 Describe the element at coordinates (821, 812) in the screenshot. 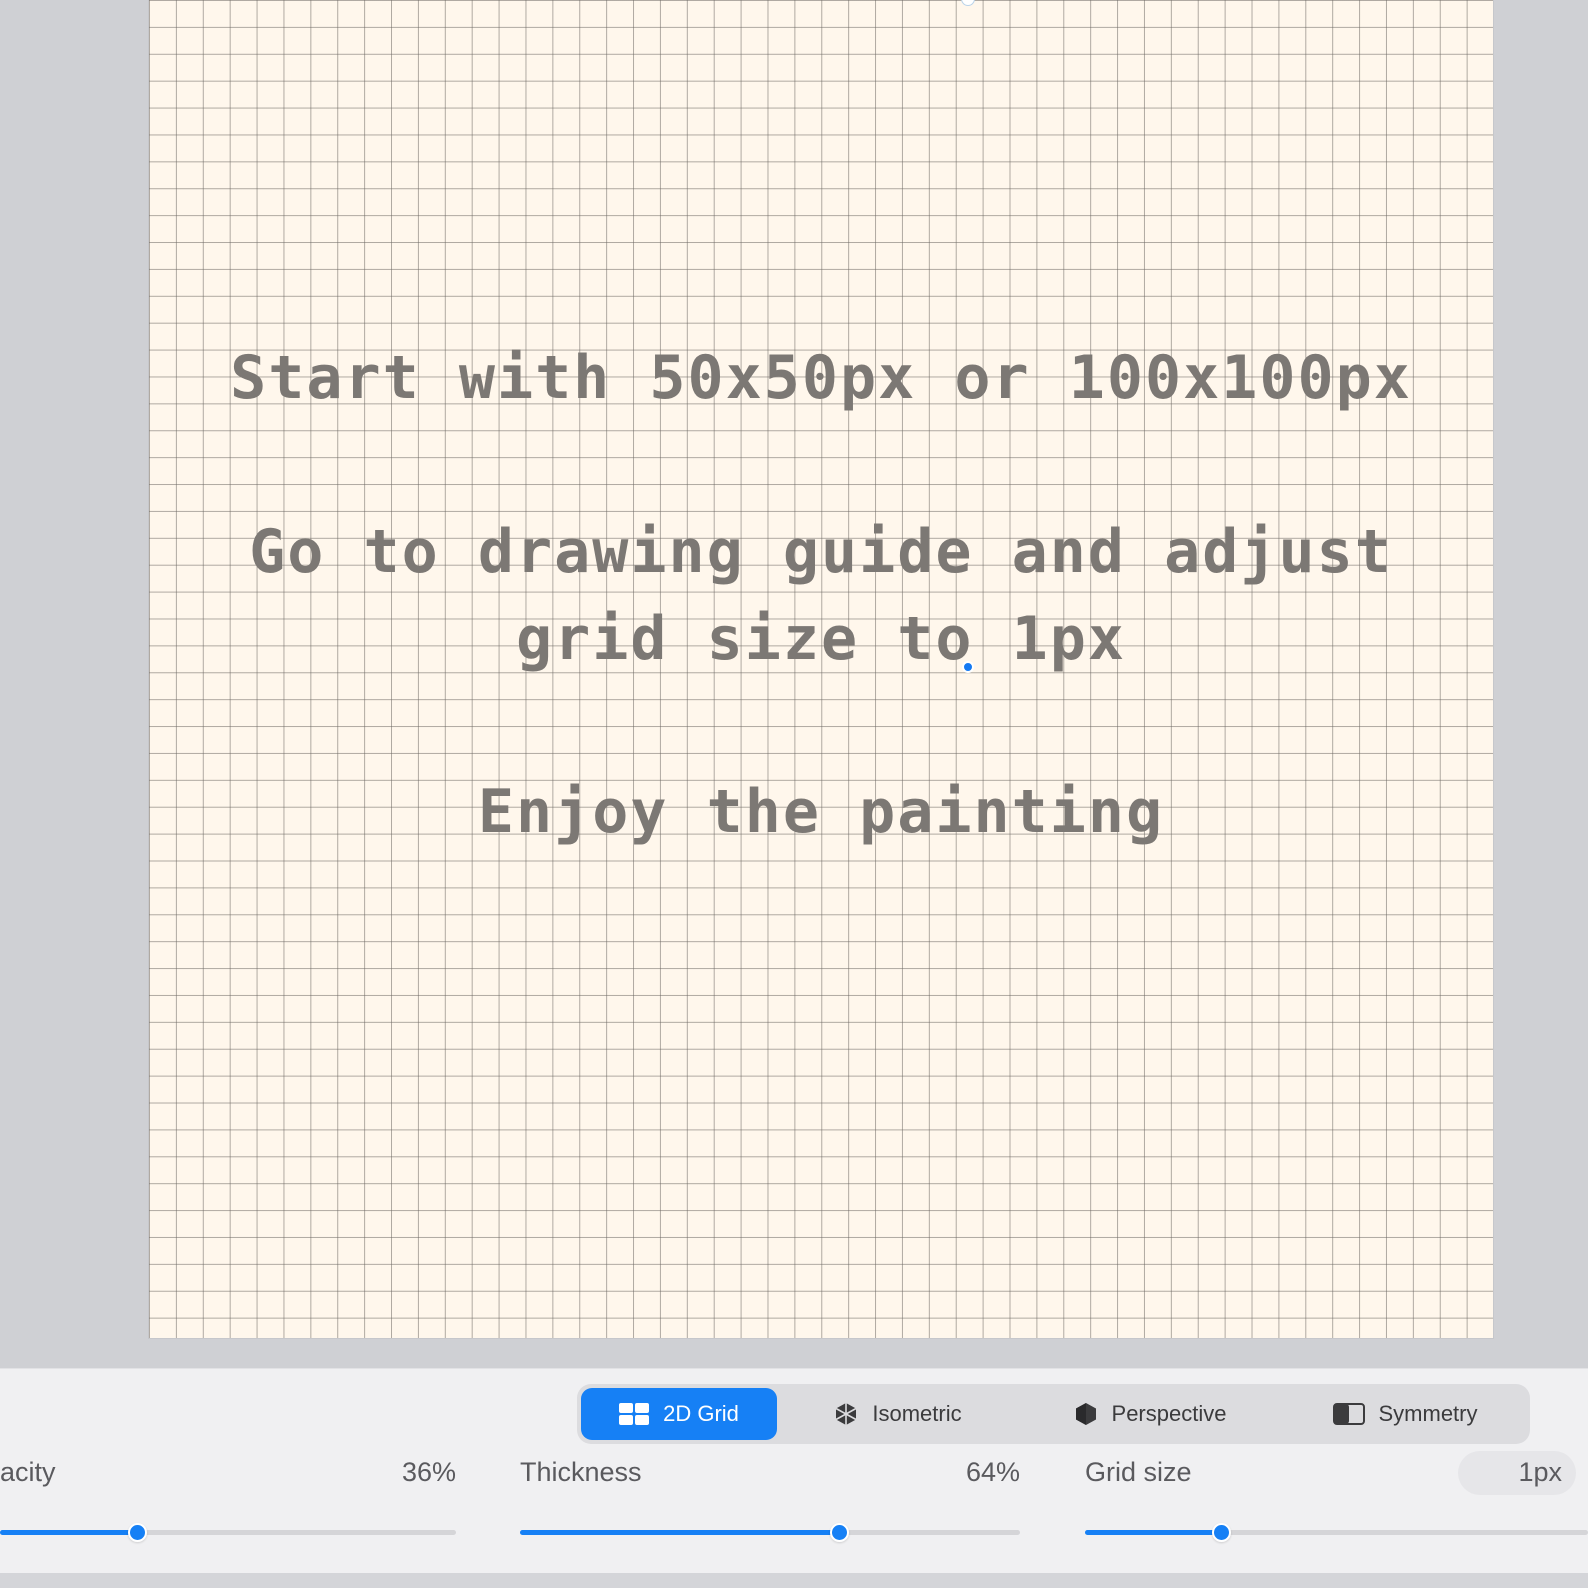

I see `canvas-text-line-4: Enjoy the painting` at that location.